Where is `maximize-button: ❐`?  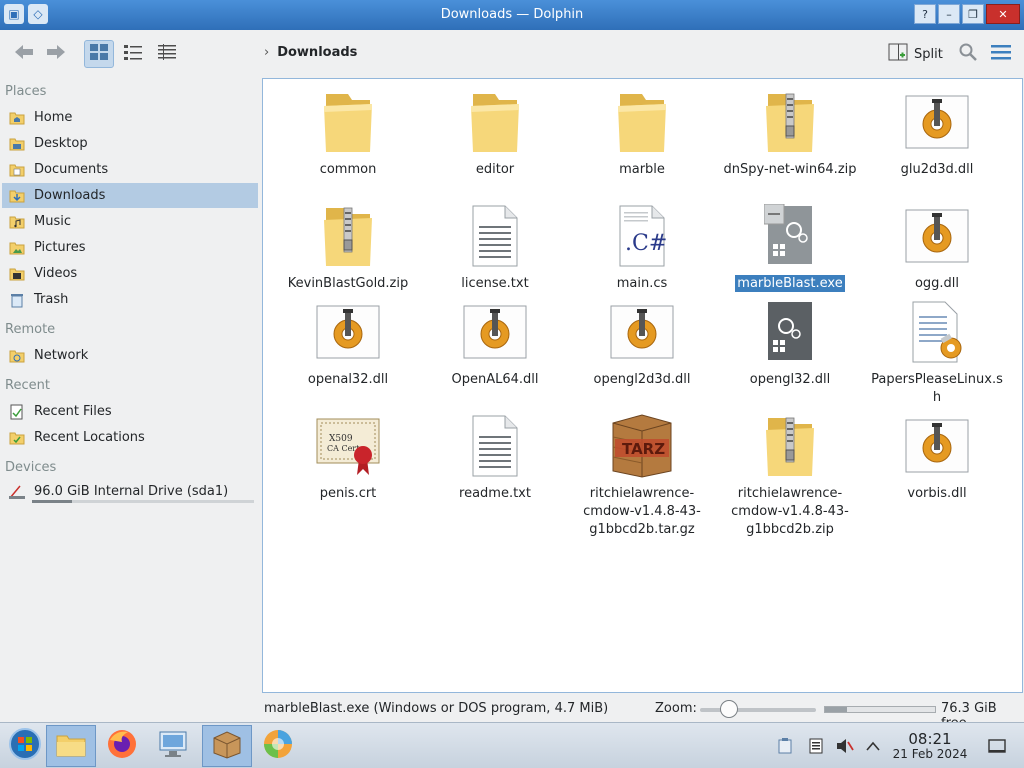 maximize-button: ❐ is located at coordinates (973, 14).